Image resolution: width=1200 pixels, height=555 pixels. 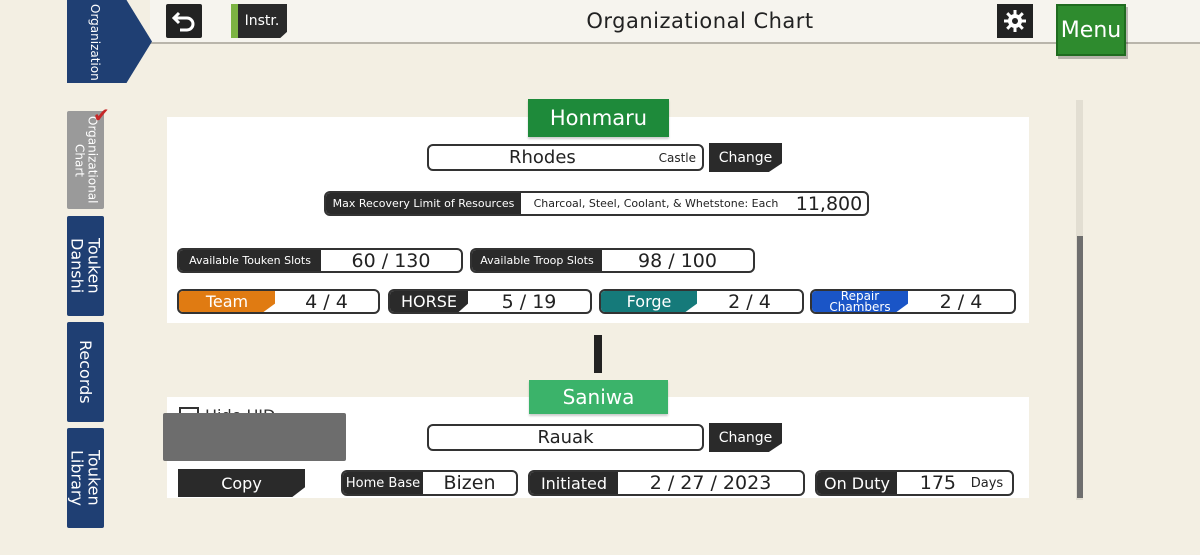 I want to click on sidebar-item-label: Touken Danshi, so click(x=85, y=266).